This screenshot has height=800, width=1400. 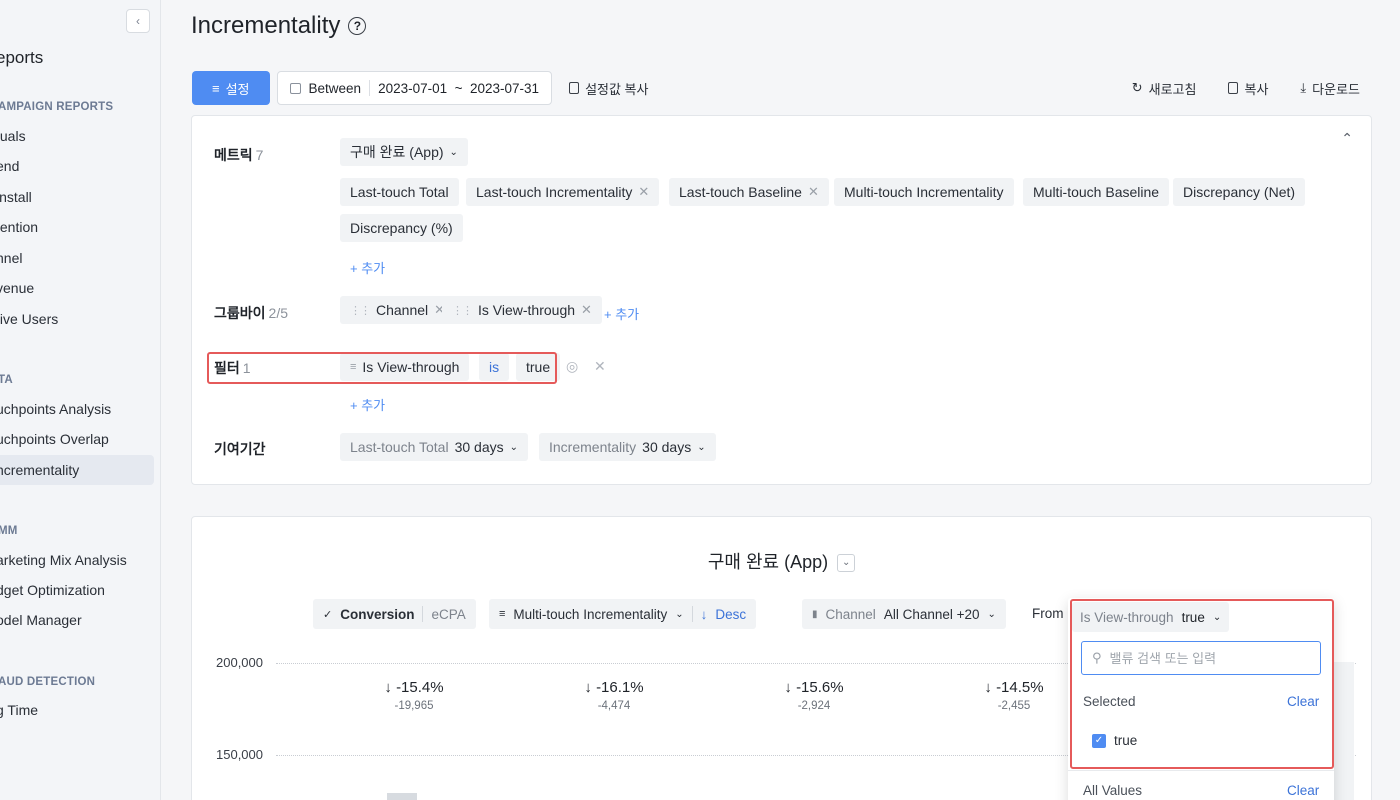 What do you see at coordinates (1172, 89) in the screenshot?
I see `refresh-label: 새로고침` at bounding box center [1172, 89].